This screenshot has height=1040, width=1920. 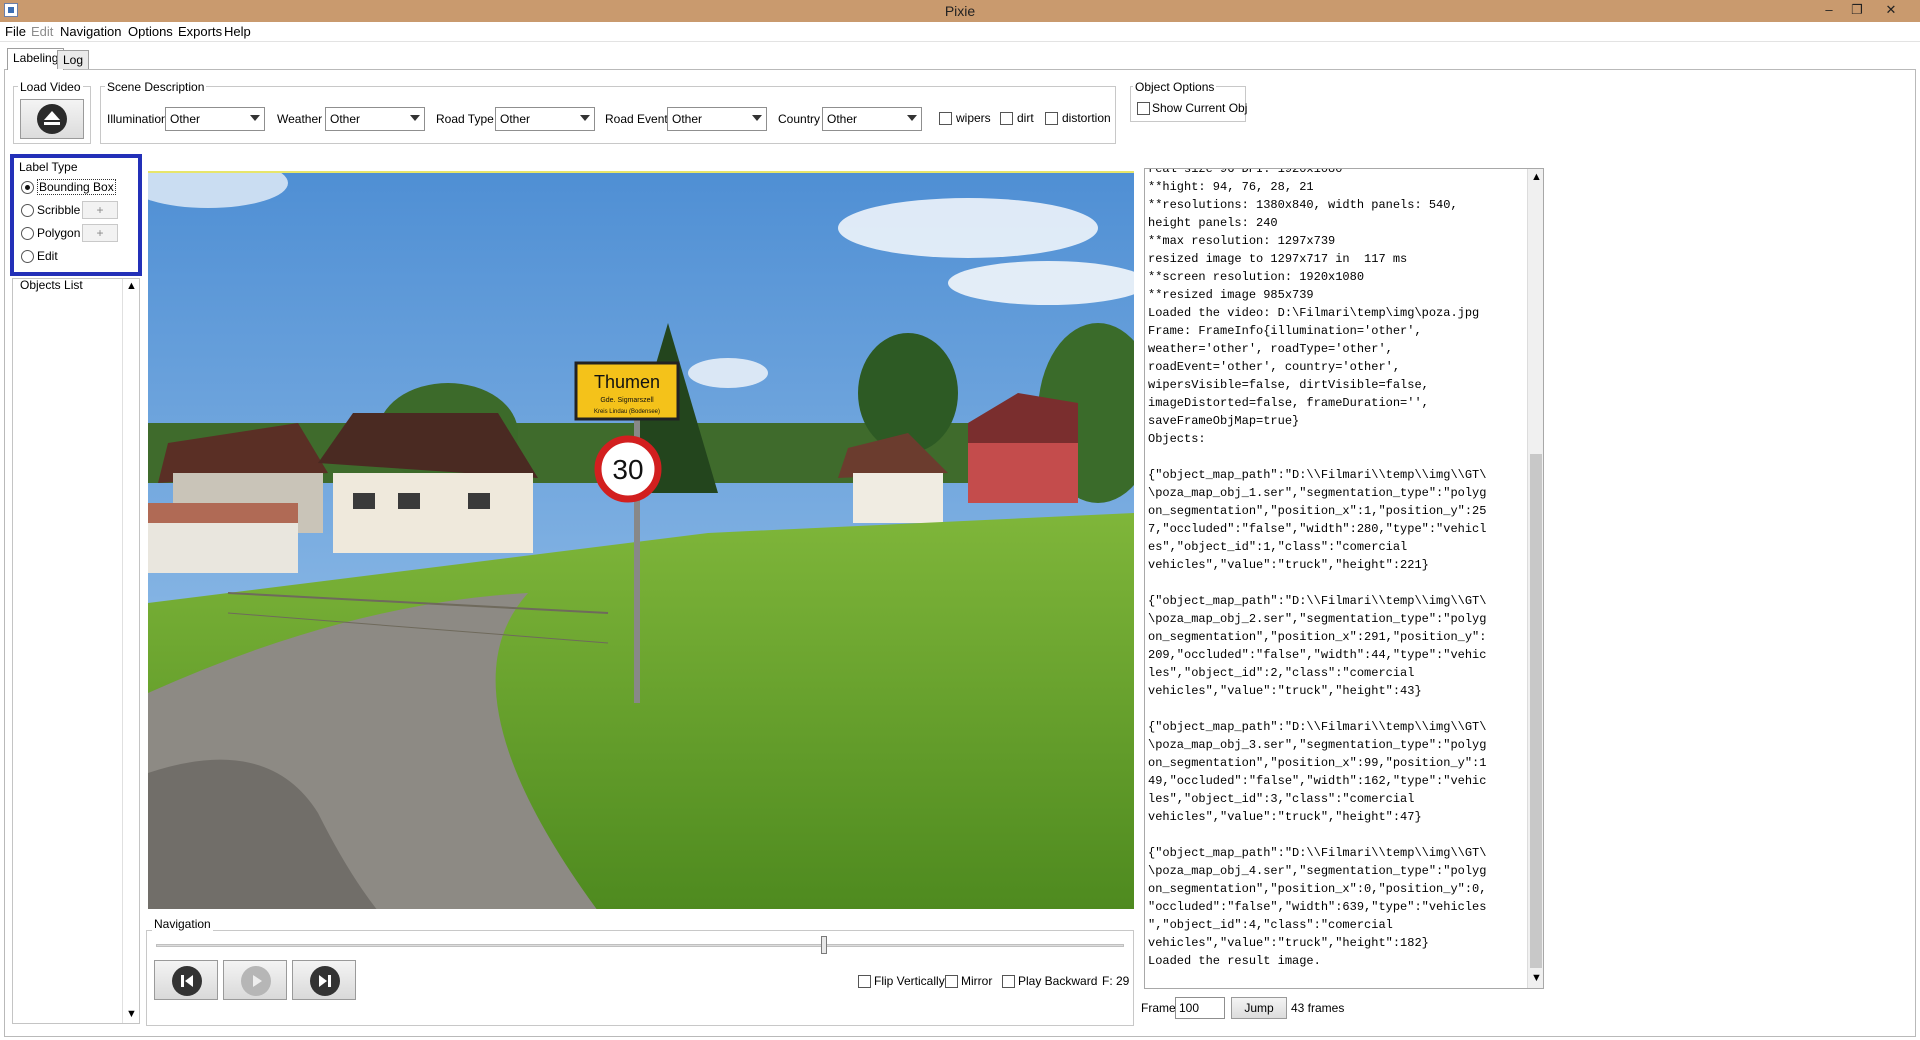 I want to click on distortion-label: distortion, so click(x=1086, y=118).